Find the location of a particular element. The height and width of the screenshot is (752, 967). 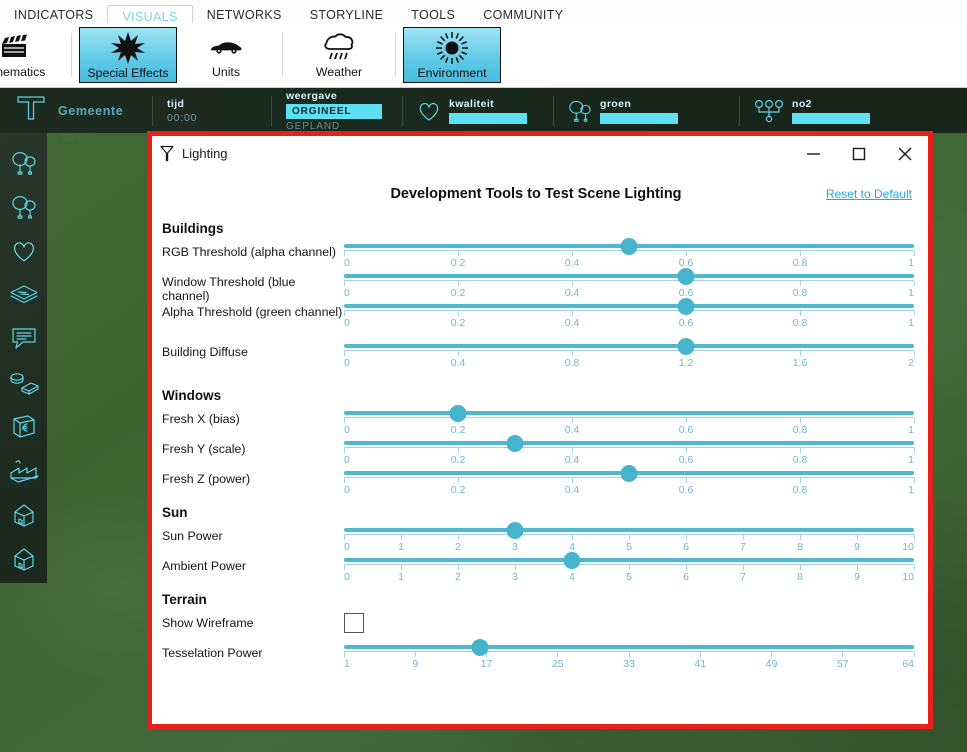

hud-cell-weergave: weergave ORGINEEL GEPLAND is located at coordinates (337, 110).